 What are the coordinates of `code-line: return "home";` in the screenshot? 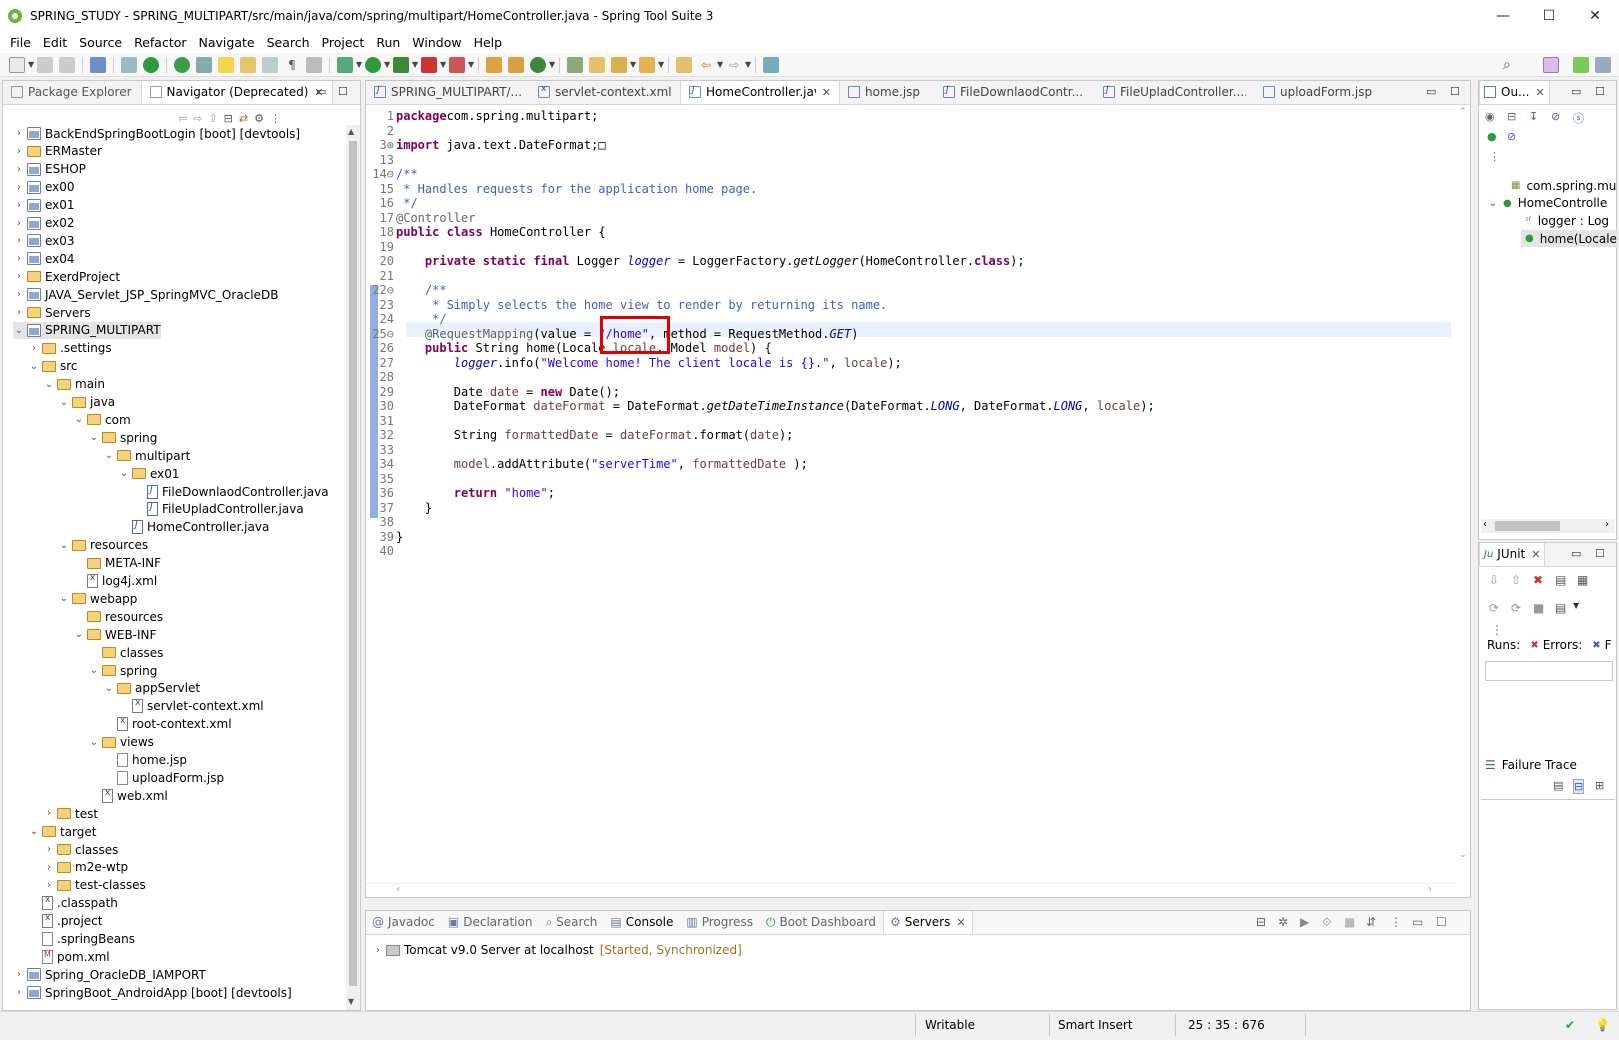 It's located at (475, 493).